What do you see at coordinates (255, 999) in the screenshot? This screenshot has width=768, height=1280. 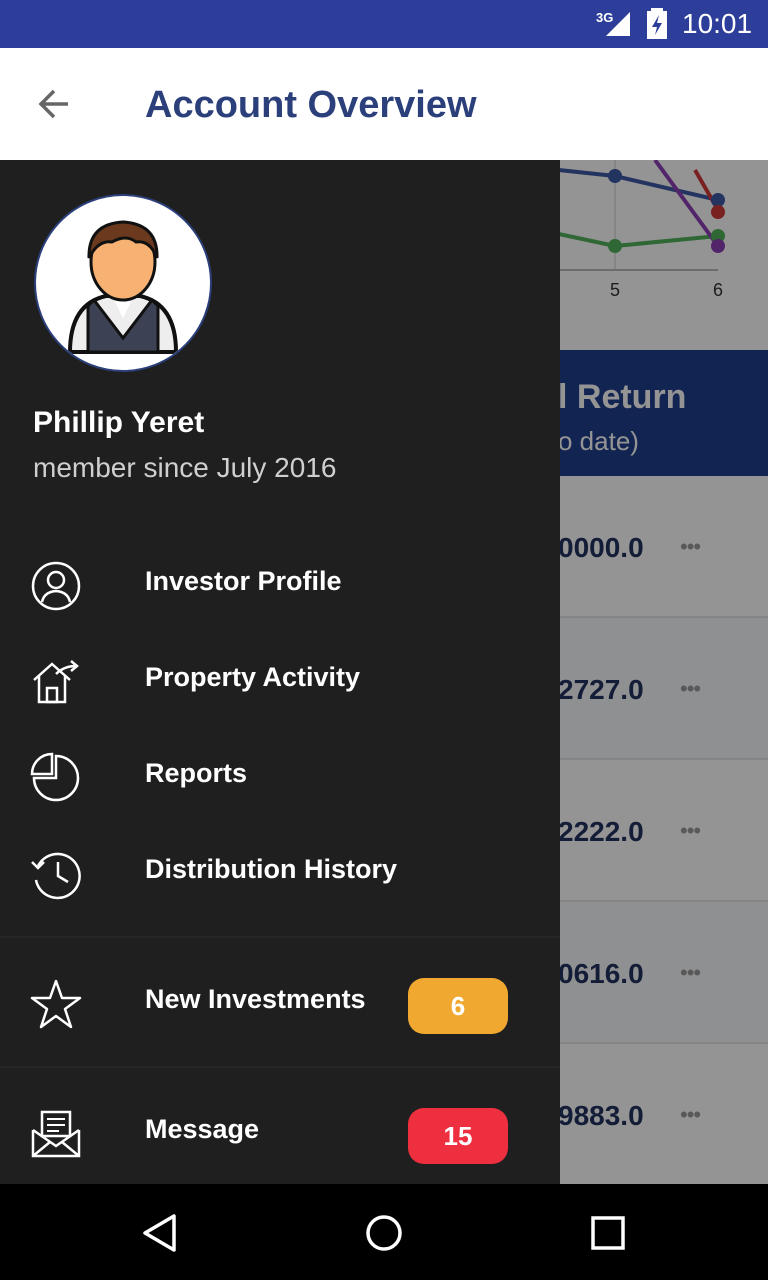 I see `menu-item-label: New Investments` at bounding box center [255, 999].